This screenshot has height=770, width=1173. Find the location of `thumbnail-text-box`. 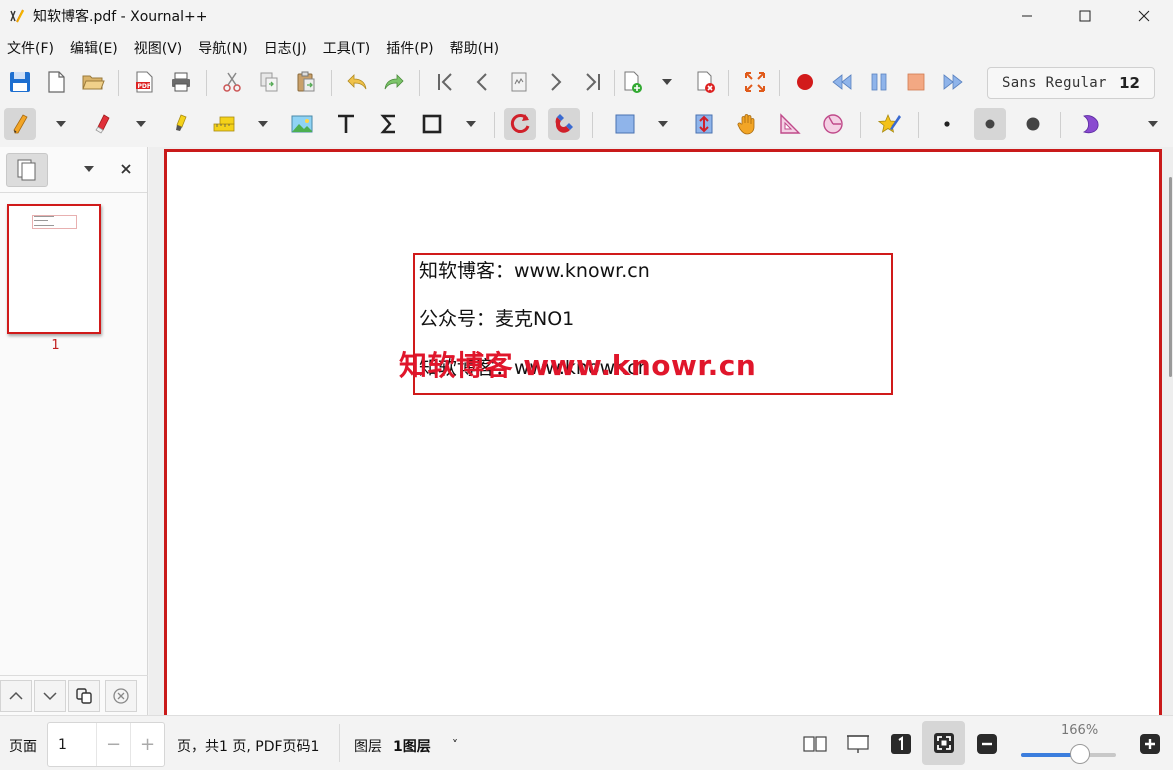

thumbnail-text-box is located at coordinates (54, 222).